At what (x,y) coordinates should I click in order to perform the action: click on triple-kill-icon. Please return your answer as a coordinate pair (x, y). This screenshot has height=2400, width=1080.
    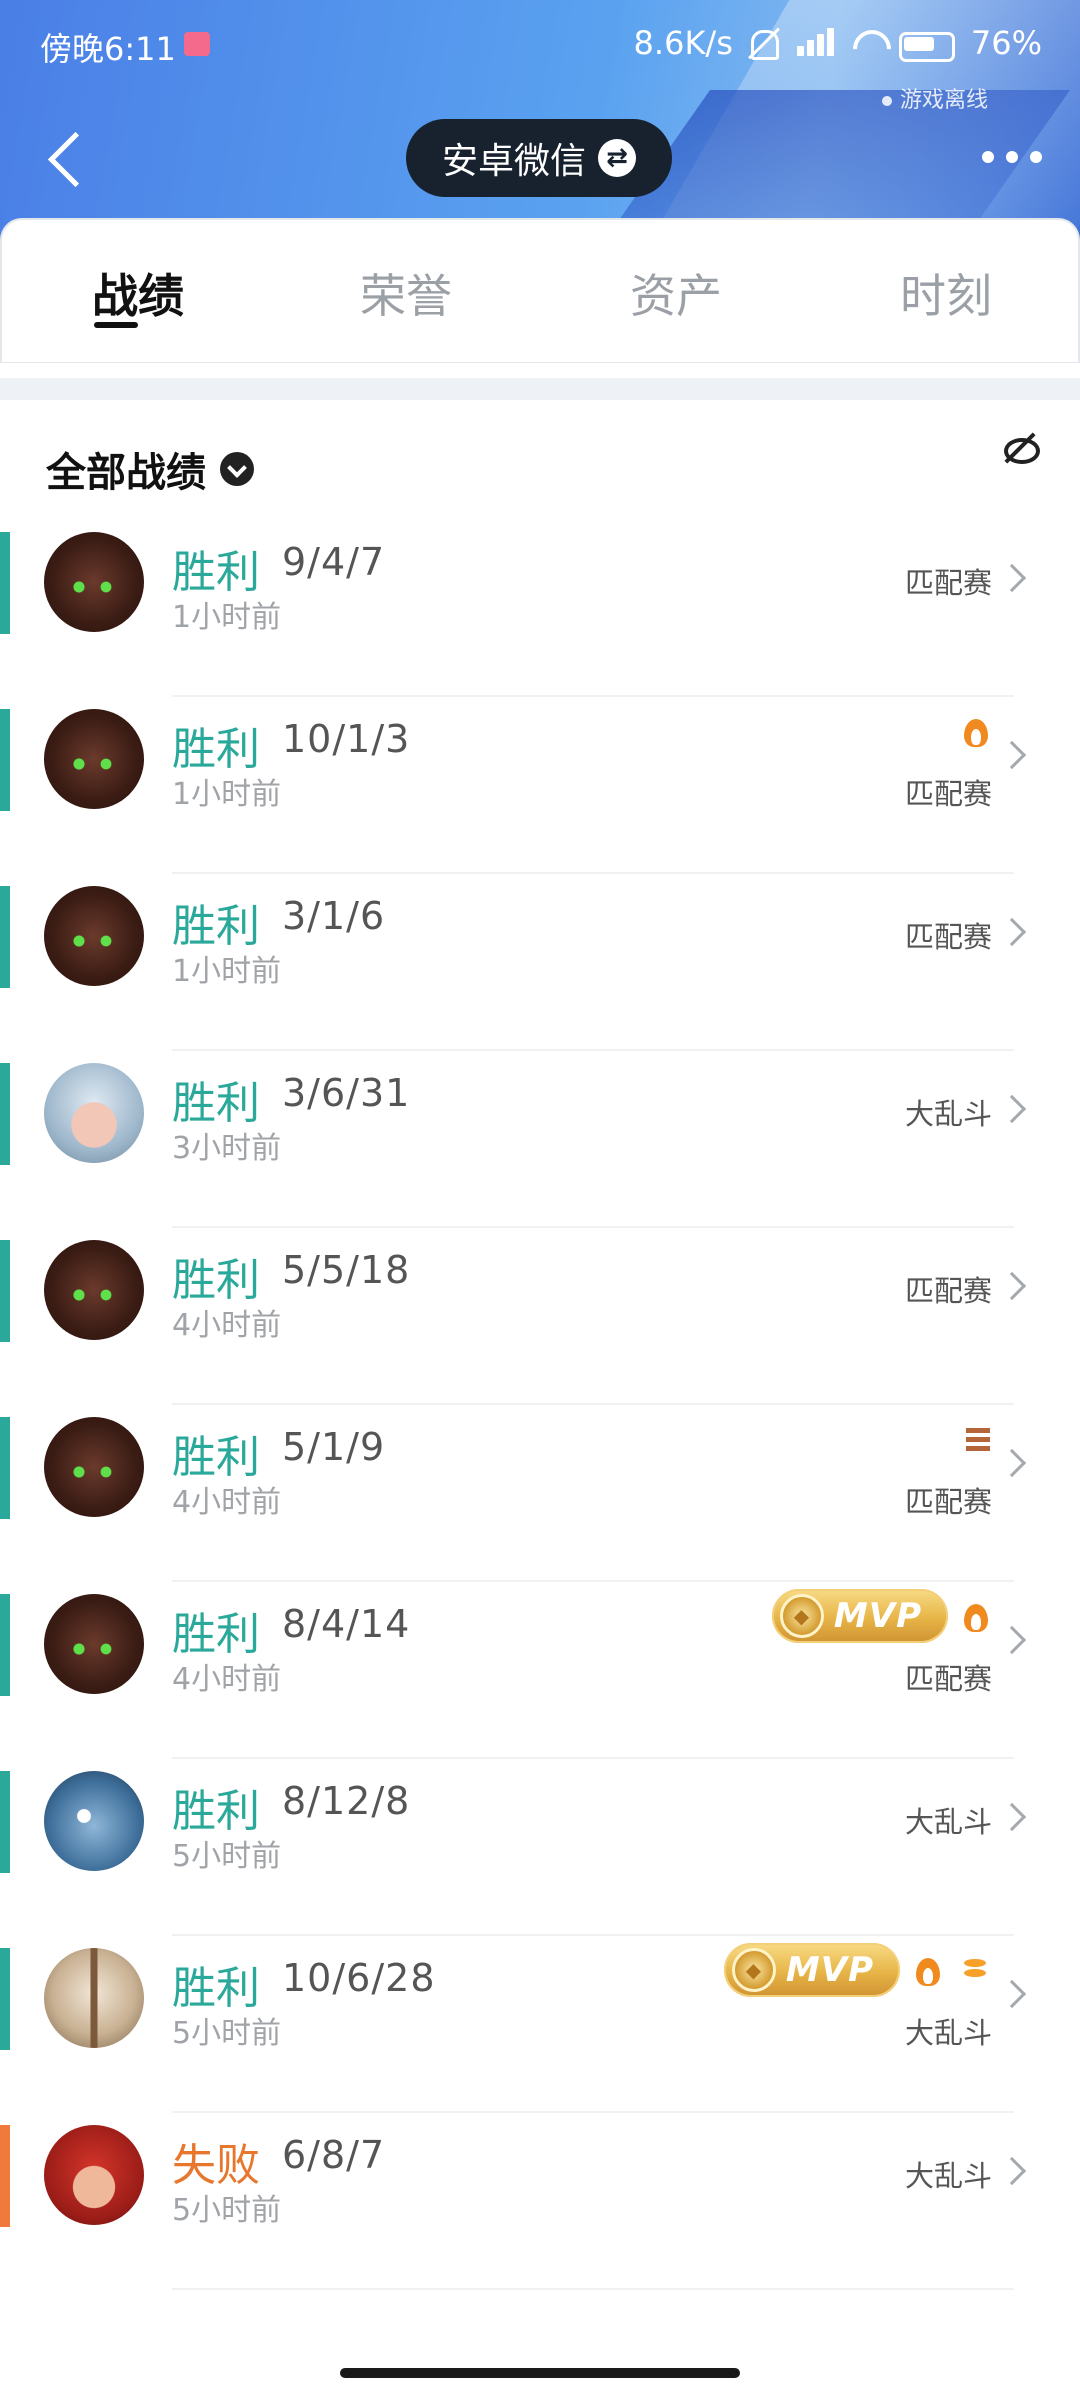
    Looking at the image, I should click on (977, 1439).